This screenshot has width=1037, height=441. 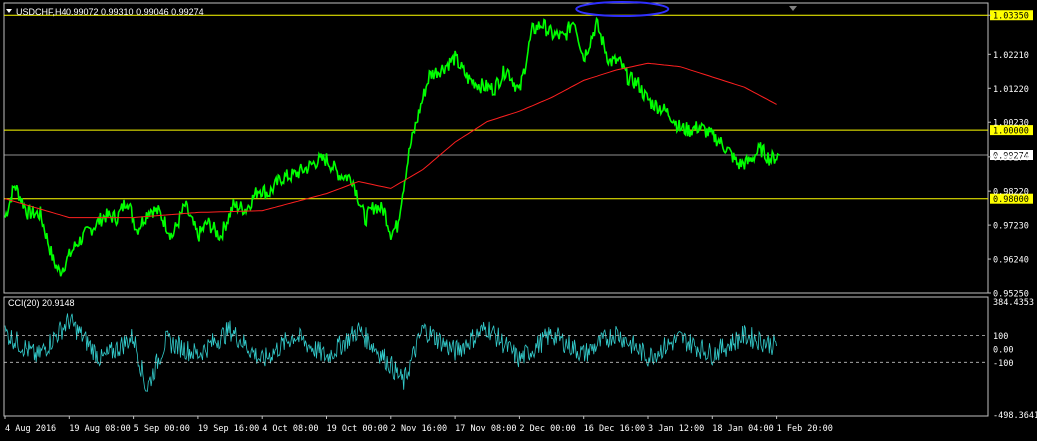 I want to click on cci-tick-label: 0.00, so click(x=1003, y=350).